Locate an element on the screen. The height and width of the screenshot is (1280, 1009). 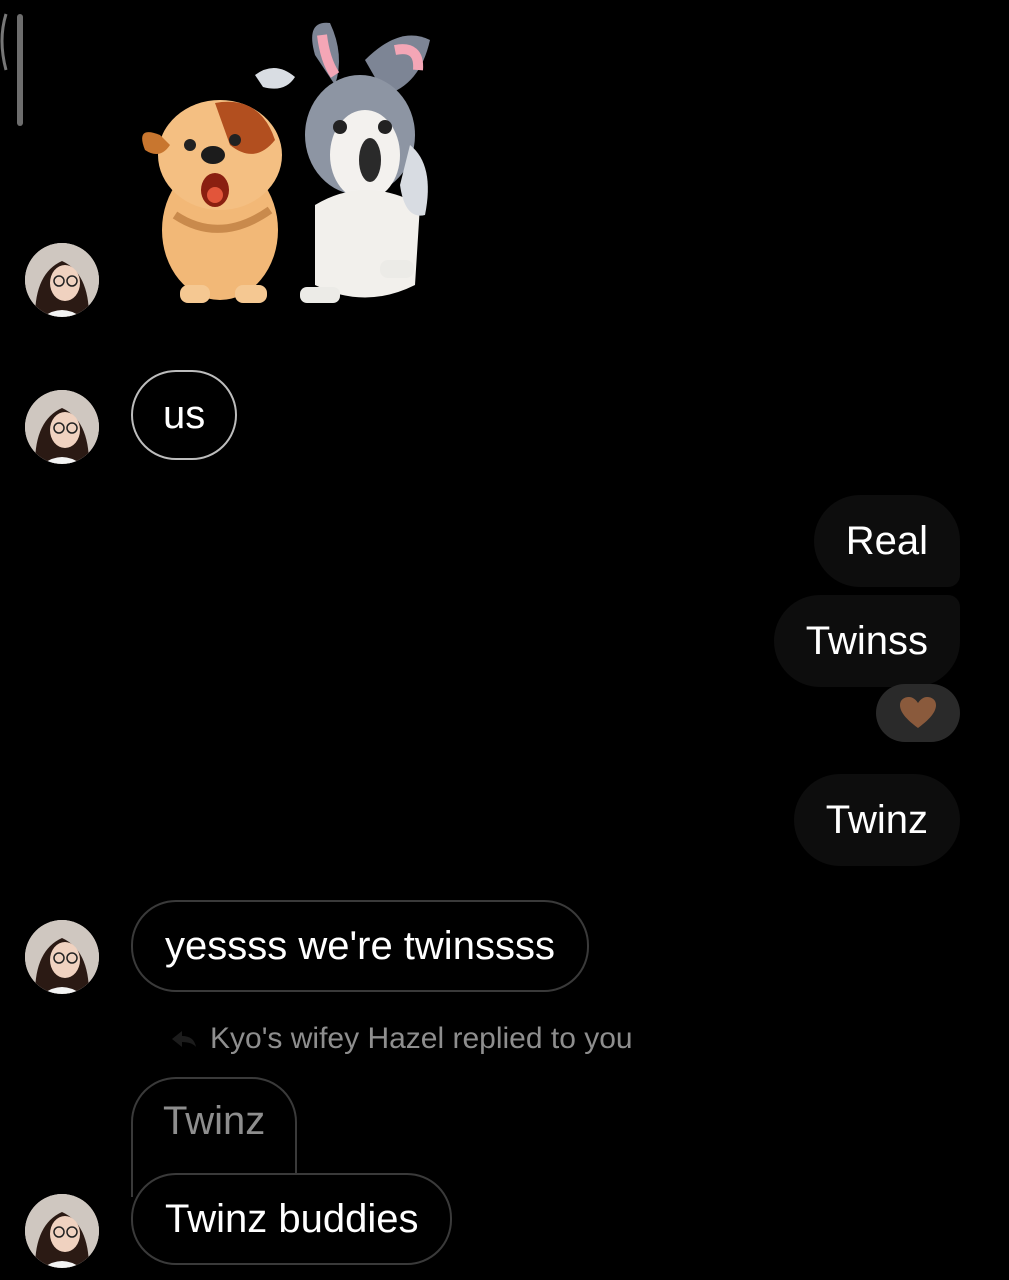
message-text: Twinz buddies is located at coordinates (292, 1218).